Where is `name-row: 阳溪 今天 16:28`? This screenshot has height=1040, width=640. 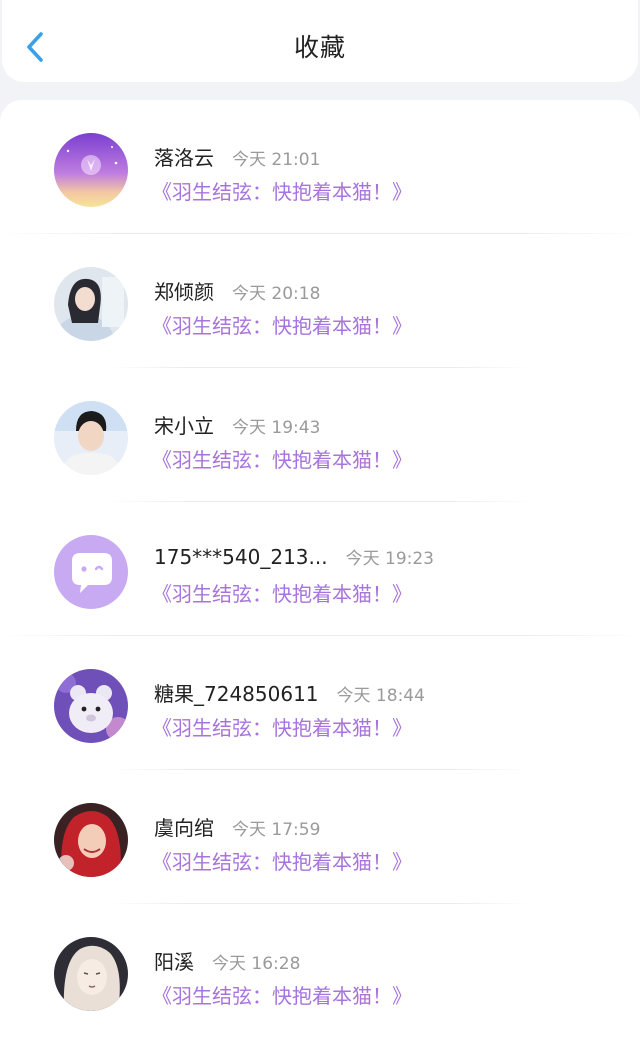
name-row: 阳溪 今天 16:28 is located at coordinates (227, 960).